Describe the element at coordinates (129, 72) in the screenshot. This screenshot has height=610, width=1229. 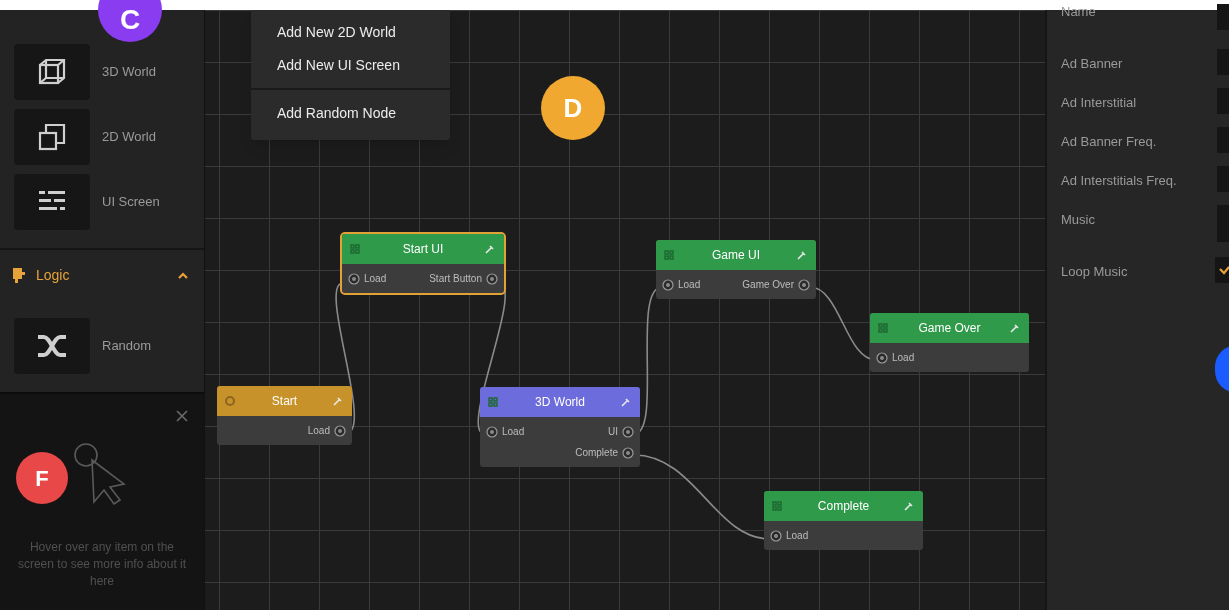
I see `item-label: 3D World` at that location.